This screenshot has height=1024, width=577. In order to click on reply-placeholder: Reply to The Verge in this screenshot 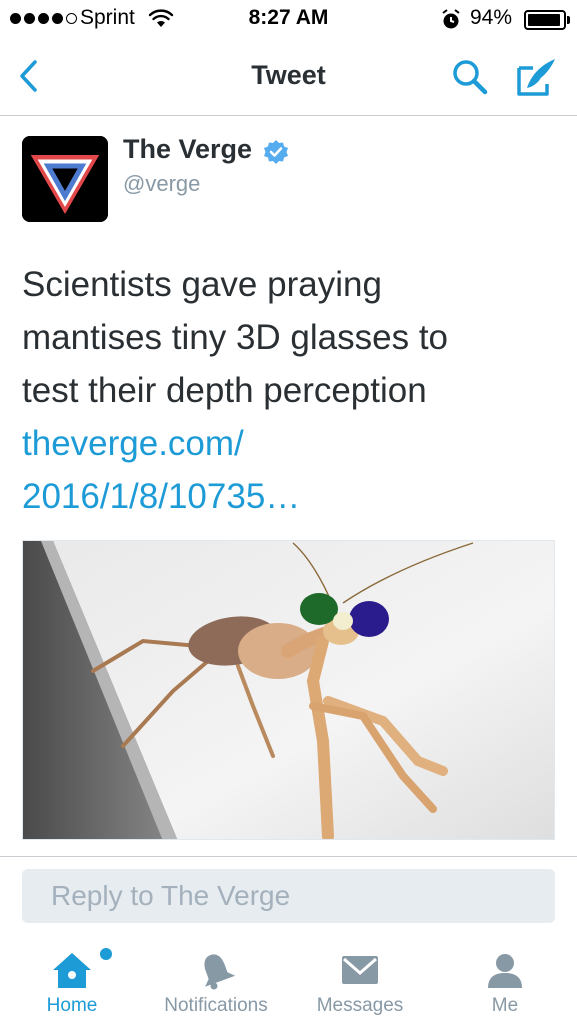, I will do `click(171, 895)`.